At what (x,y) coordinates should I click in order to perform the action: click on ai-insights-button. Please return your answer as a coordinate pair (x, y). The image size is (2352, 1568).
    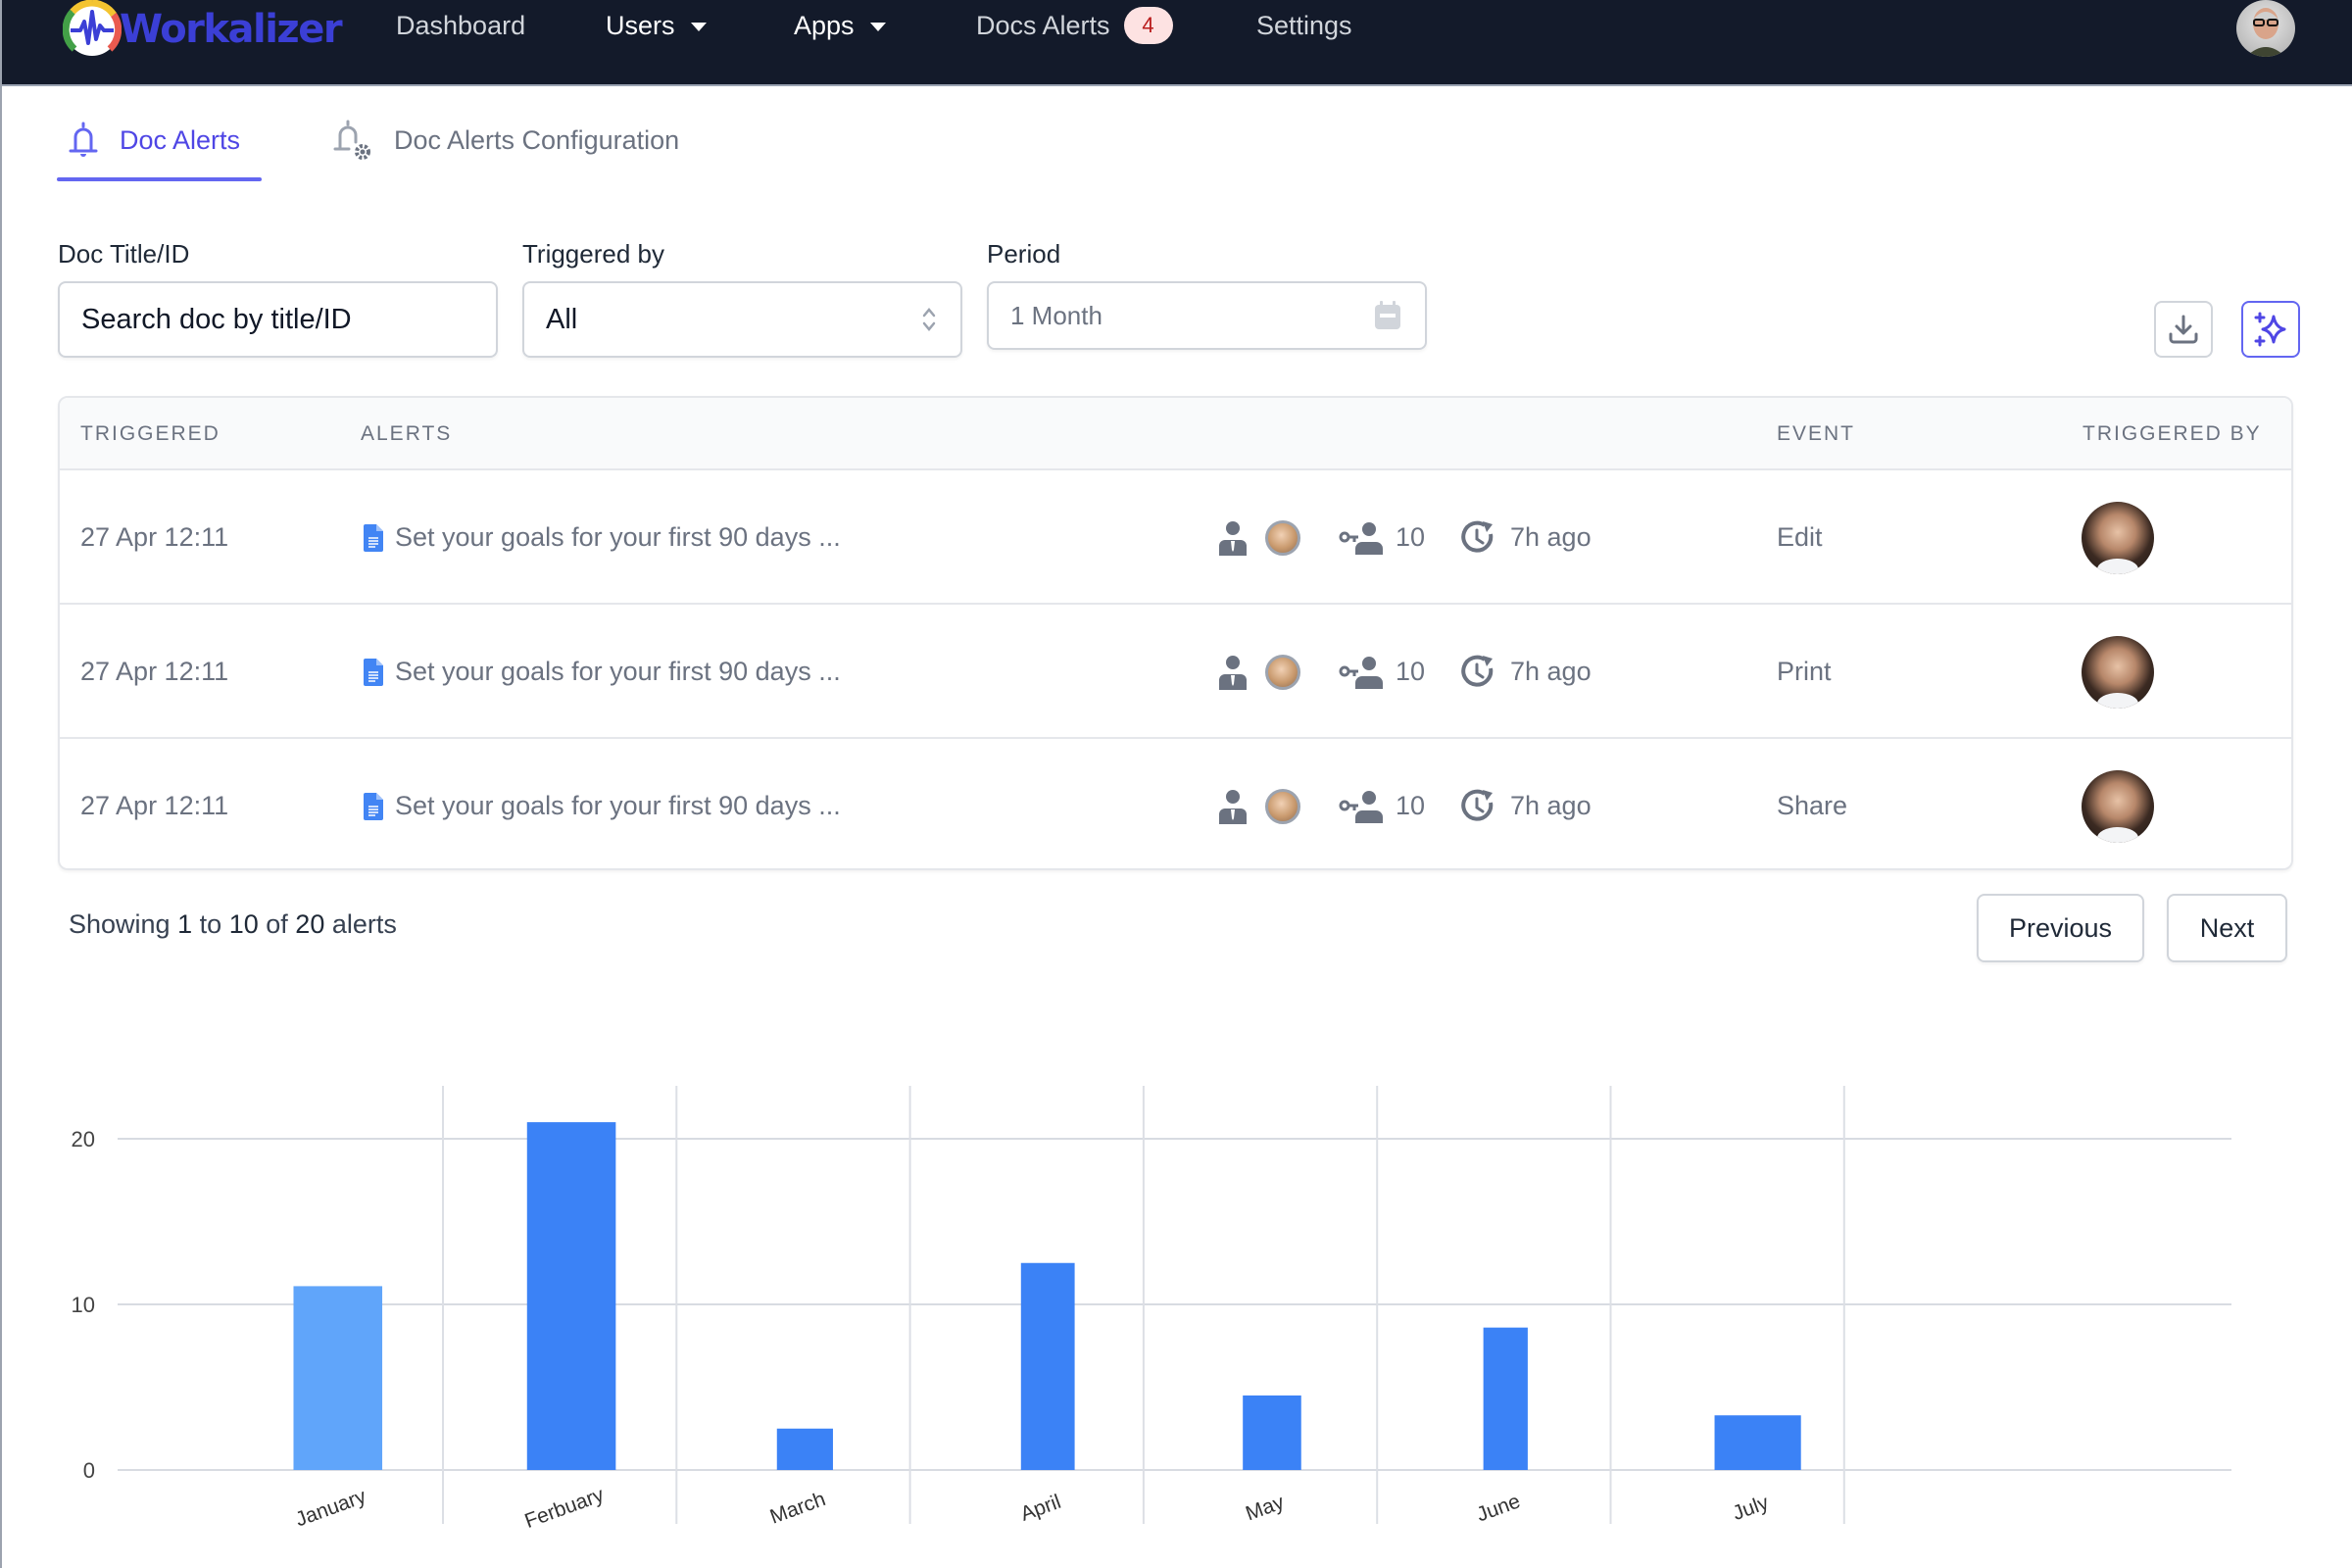
    Looking at the image, I should click on (2270, 329).